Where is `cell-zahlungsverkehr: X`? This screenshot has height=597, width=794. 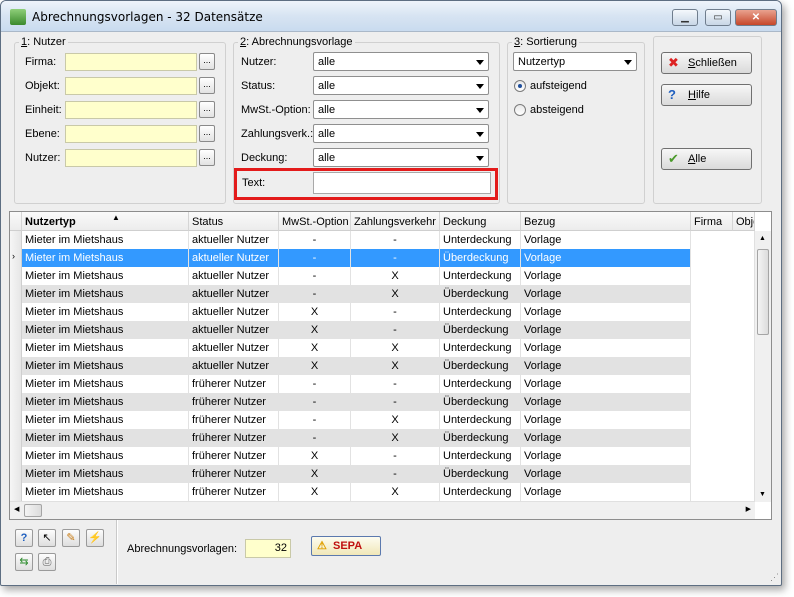 cell-zahlungsverkehr: X is located at coordinates (395, 420).